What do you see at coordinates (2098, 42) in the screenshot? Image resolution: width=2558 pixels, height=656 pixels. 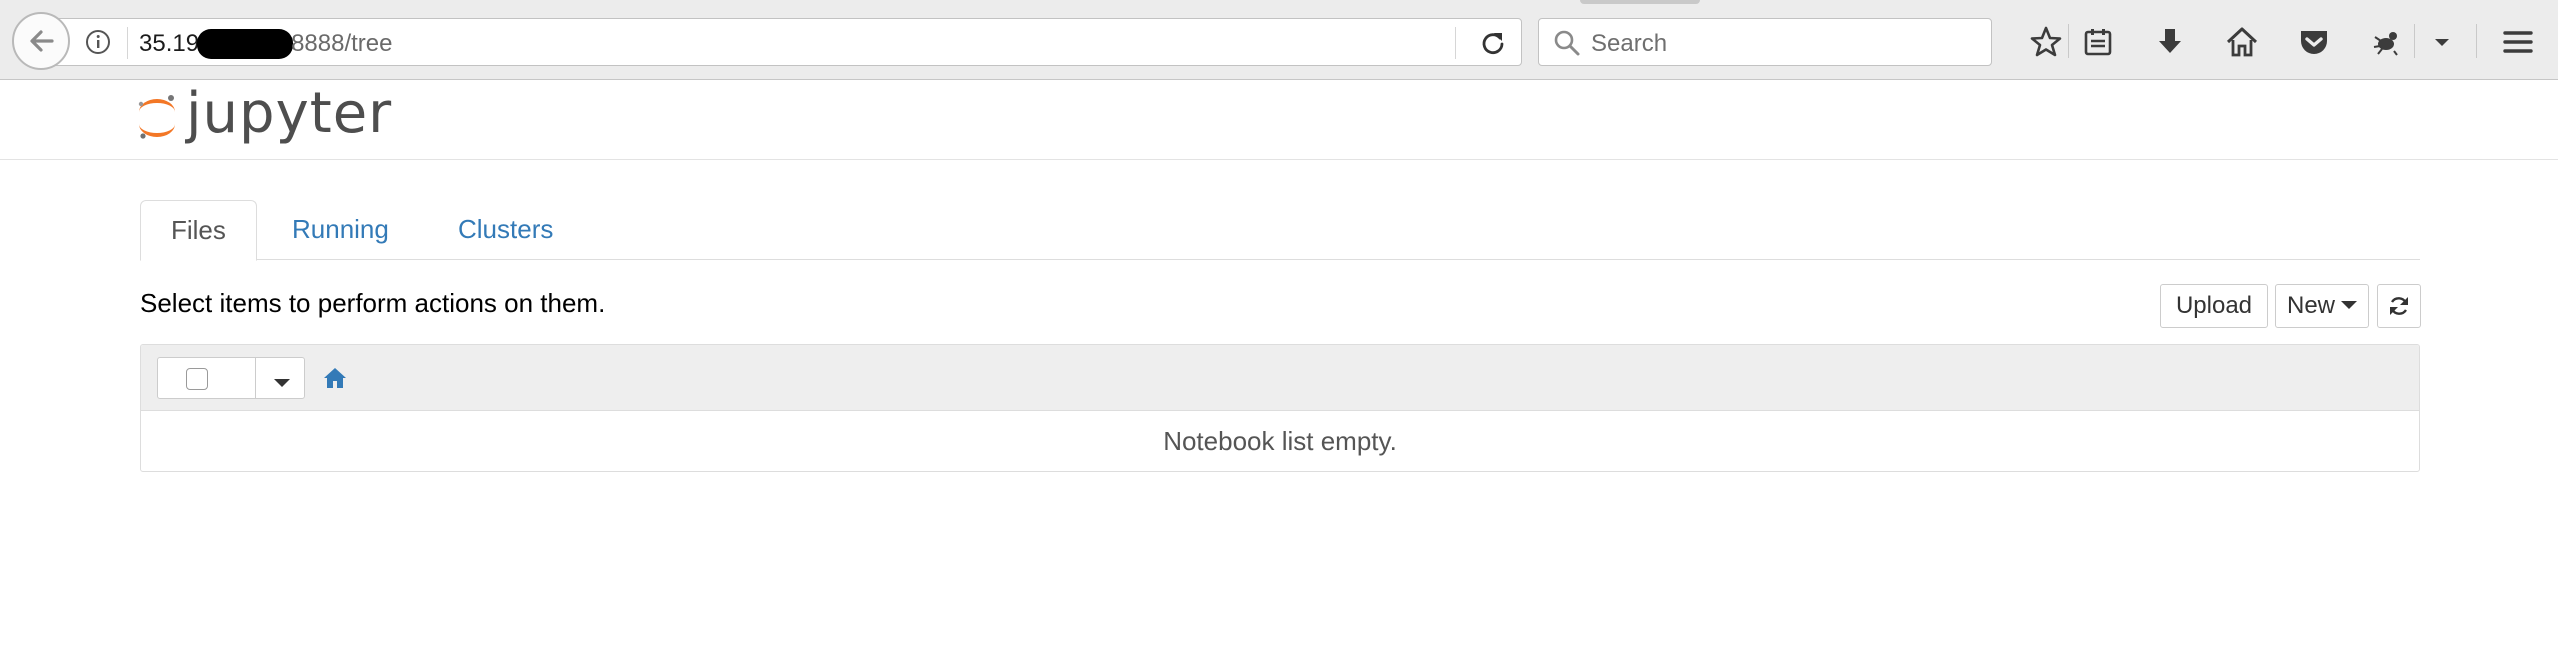 I see `reading-list-icon` at bounding box center [2098, 42].